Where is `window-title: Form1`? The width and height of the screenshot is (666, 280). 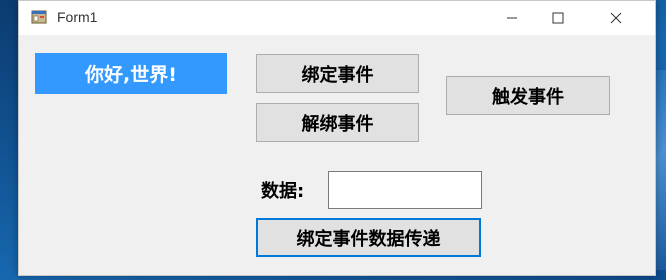
window-title: Form1 is located at coordinates (77, 17).